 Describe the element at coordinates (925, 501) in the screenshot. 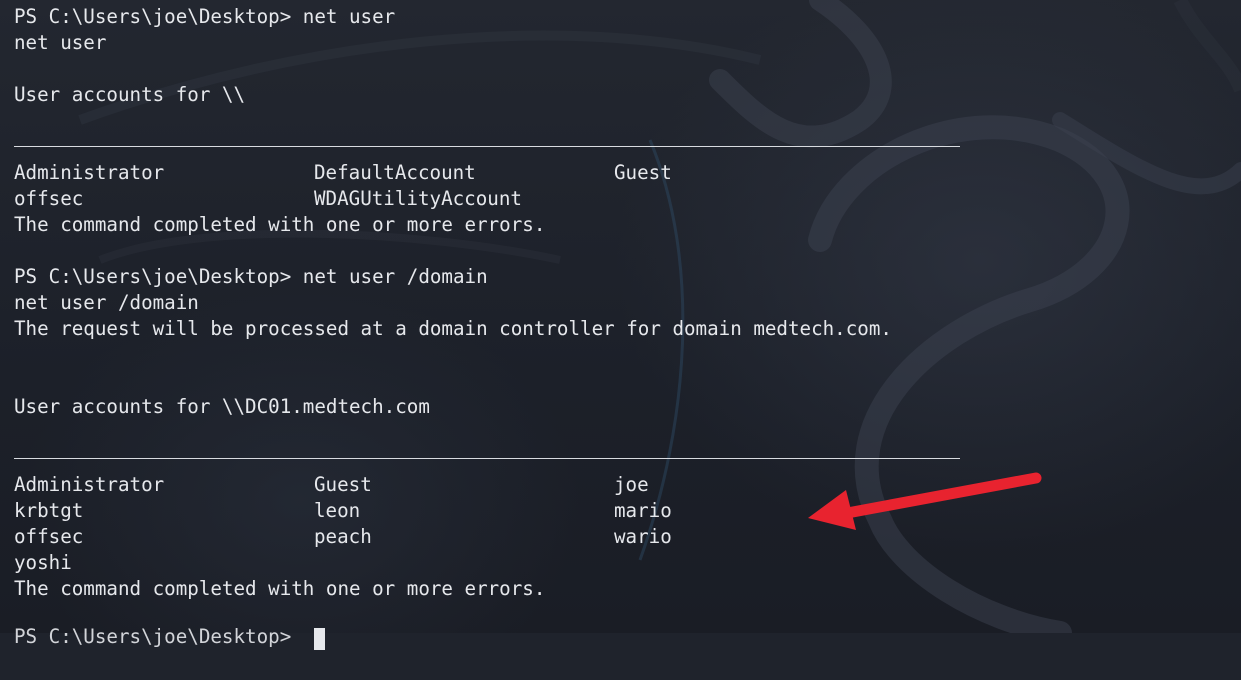

I see `red-arrow-annotation` at that location.